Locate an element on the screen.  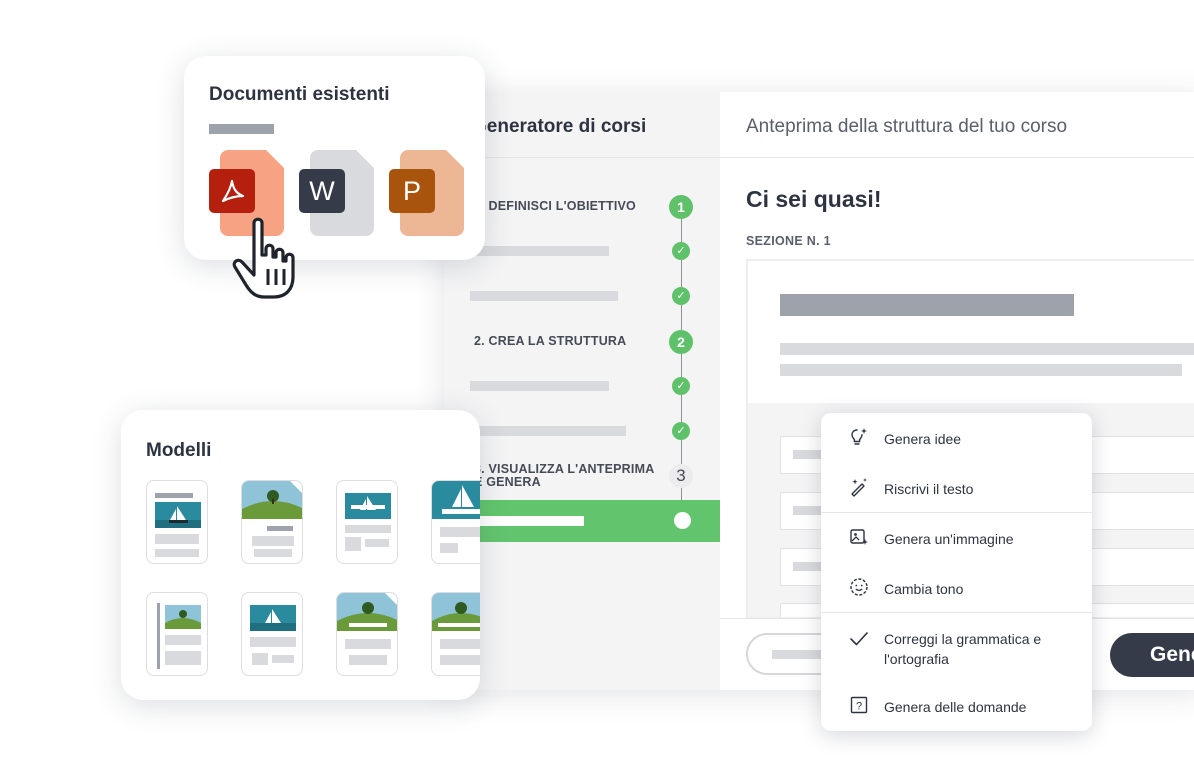
existing-documents-title: Documenti esistenti is located at coordinates (299, 94).